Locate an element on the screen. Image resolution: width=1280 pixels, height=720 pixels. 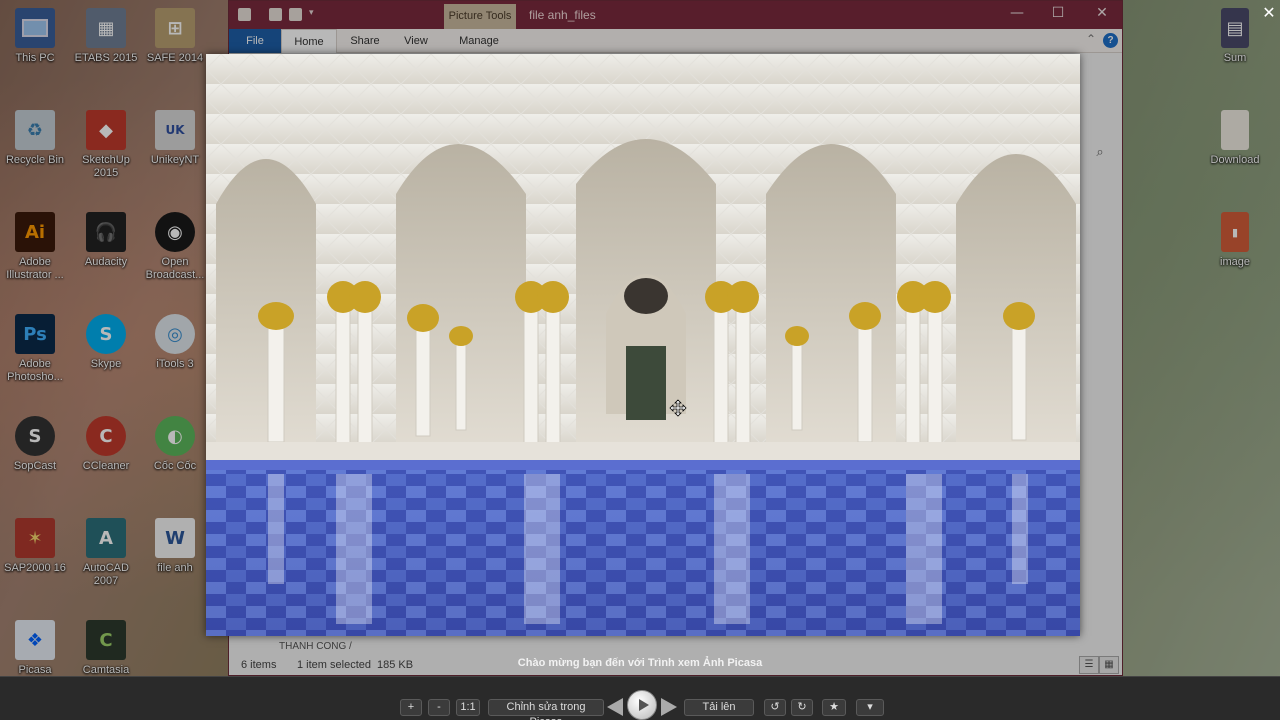
desktop-icon-etabs: ▦ ETABS 2015 is located at coordinates (106, 36).